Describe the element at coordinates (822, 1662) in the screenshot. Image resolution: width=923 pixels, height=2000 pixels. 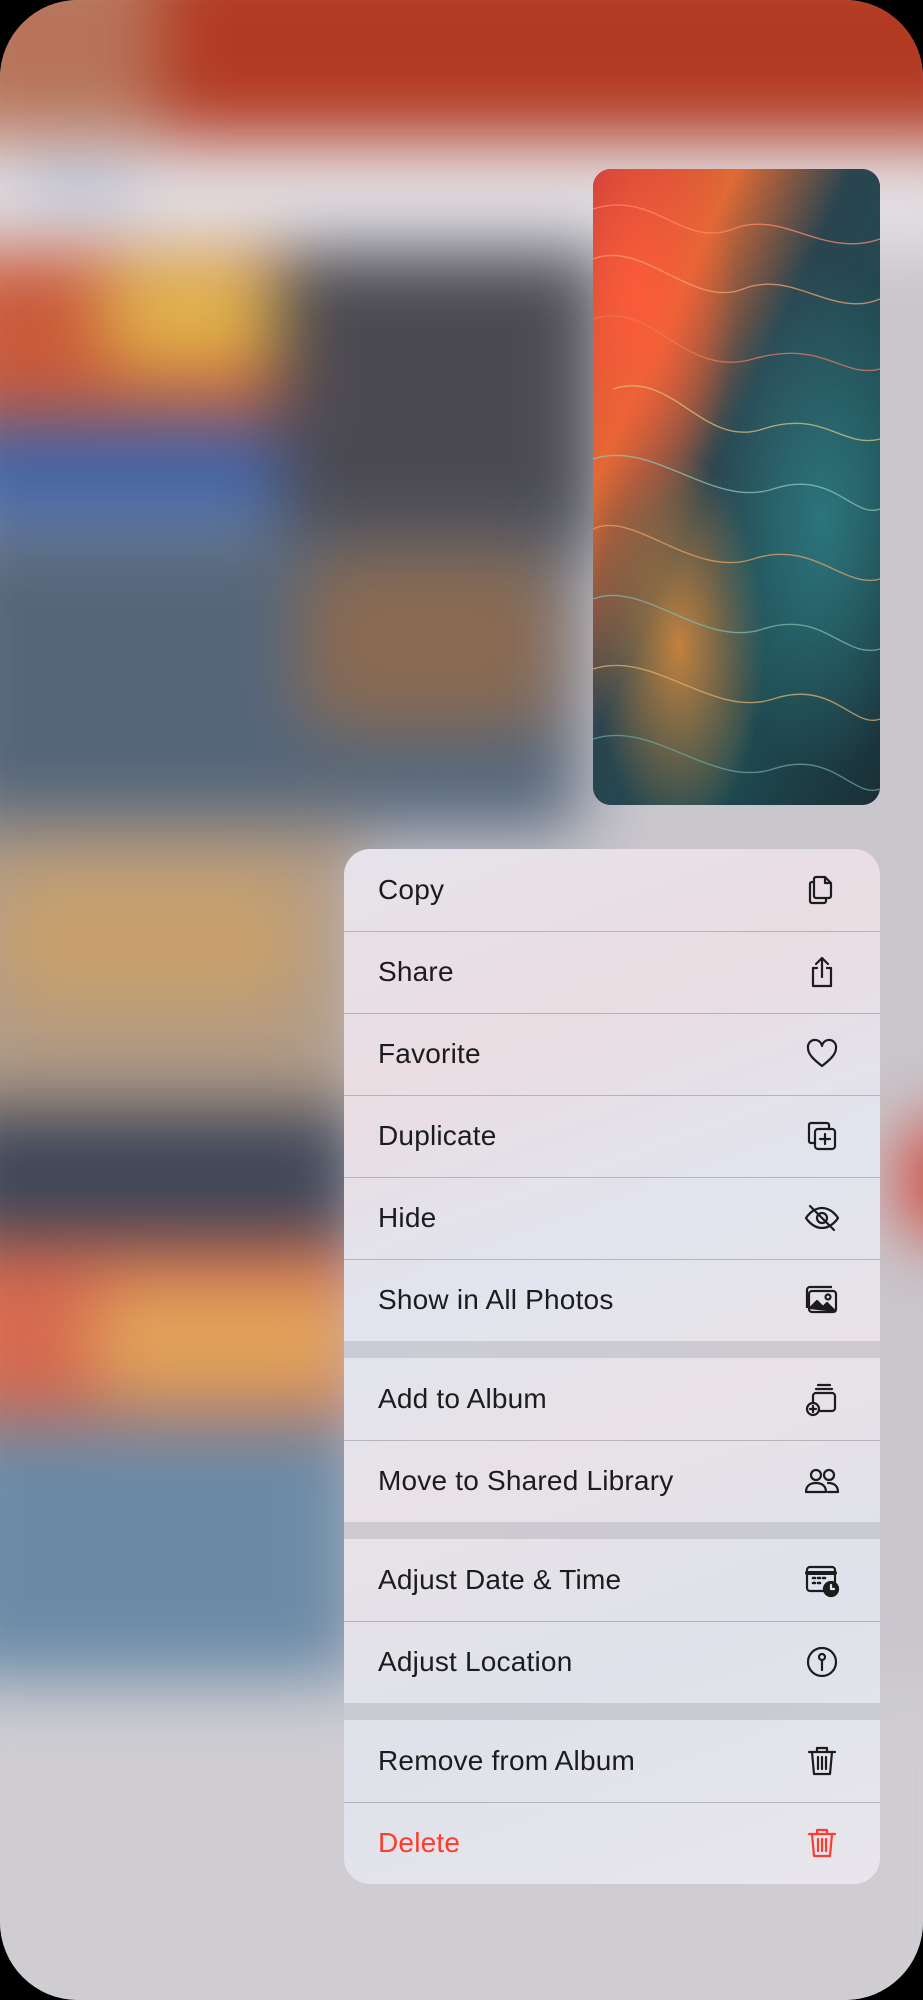
I see `location-info-icon` at that location.